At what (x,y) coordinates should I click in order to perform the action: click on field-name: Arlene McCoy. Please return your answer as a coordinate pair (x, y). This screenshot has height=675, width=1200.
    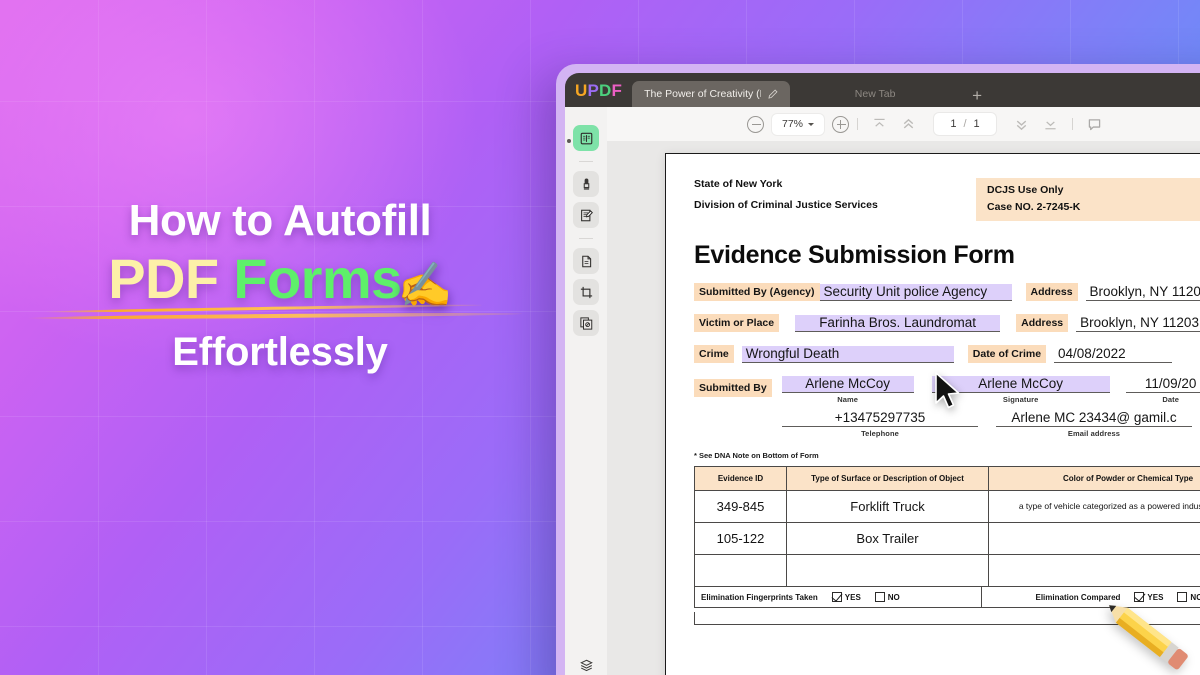
    Looking at the image, I should click on (847, 384).